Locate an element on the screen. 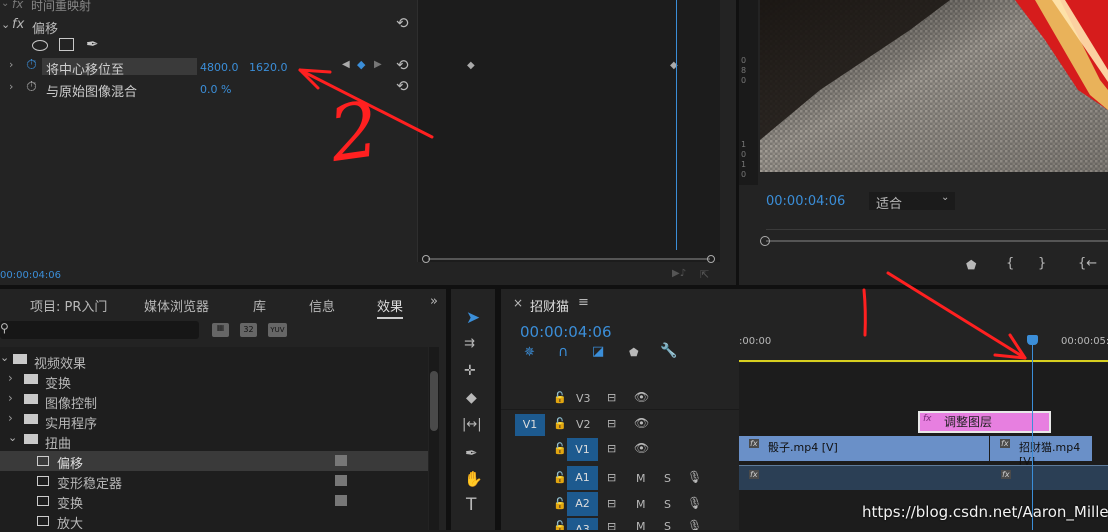 This screenshot has width=1108, height=532. close-icon: × is located at coordinates (518, 303).